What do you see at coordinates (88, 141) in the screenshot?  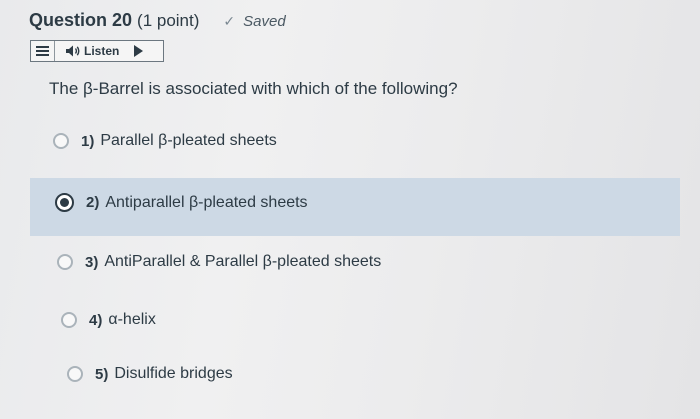 I see `option-number: 1)` at bounding box center [88, 141].